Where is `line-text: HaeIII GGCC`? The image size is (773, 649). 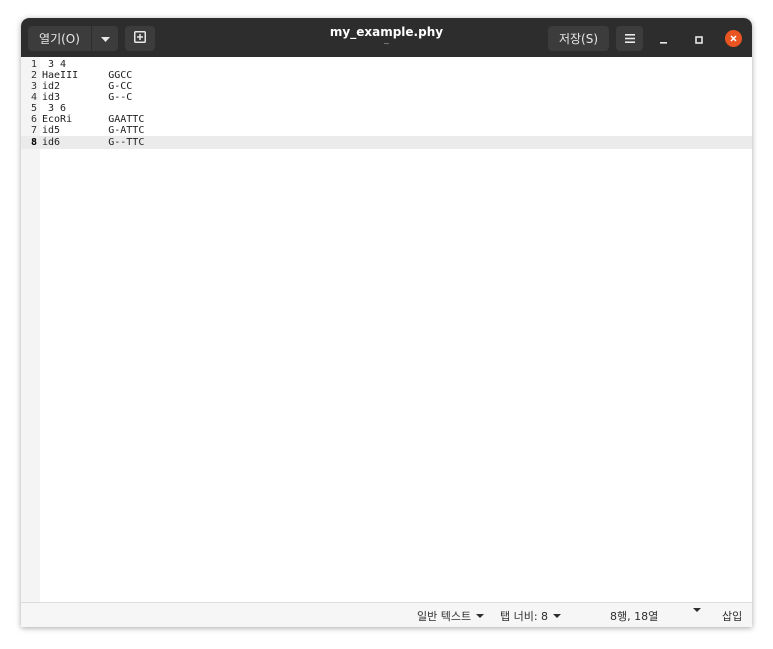
line-text: HaeIII GGCC is located at coordinates (87, 75).